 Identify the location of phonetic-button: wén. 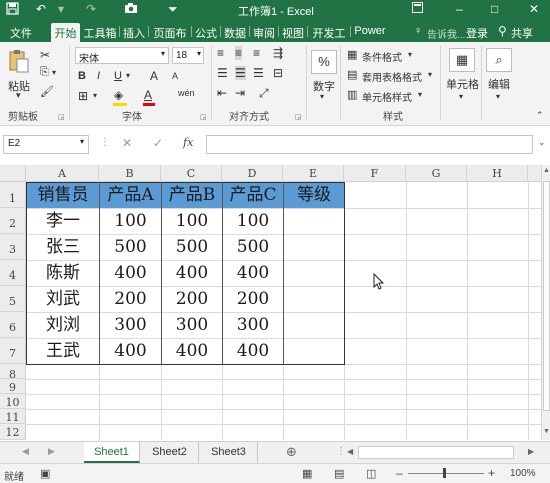
(186, 93).